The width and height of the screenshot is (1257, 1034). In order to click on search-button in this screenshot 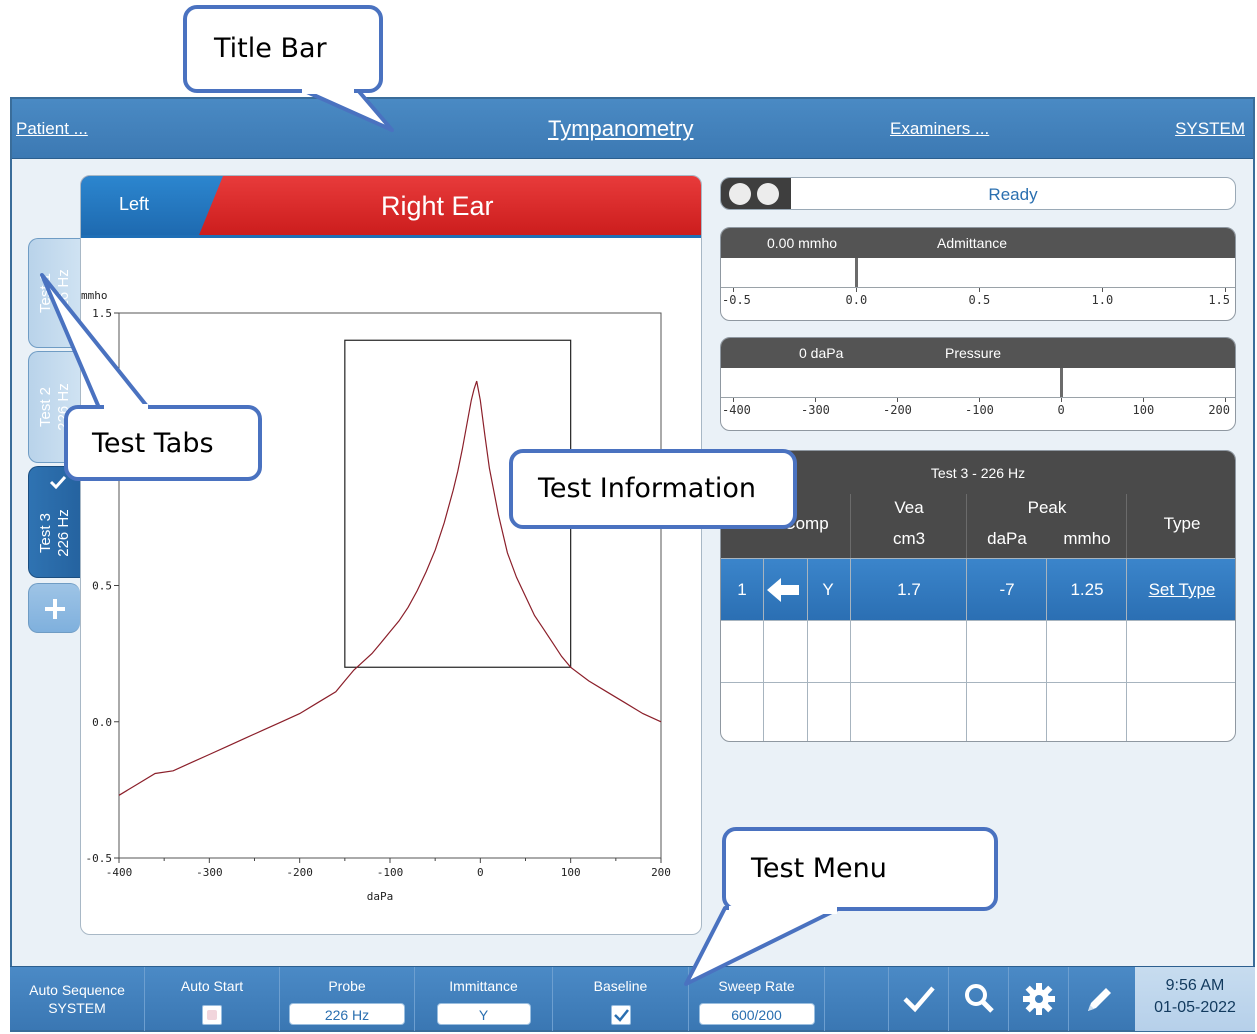, I will do `click(978, 999)`.